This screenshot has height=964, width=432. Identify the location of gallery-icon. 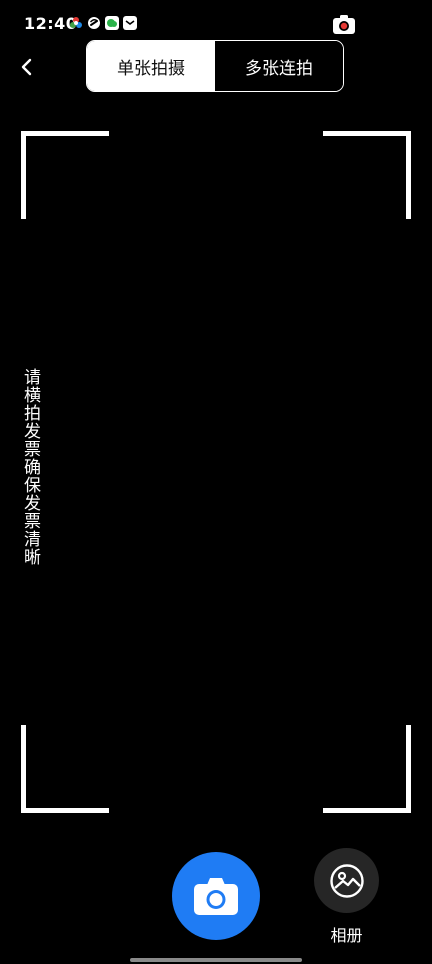
(346, 880).